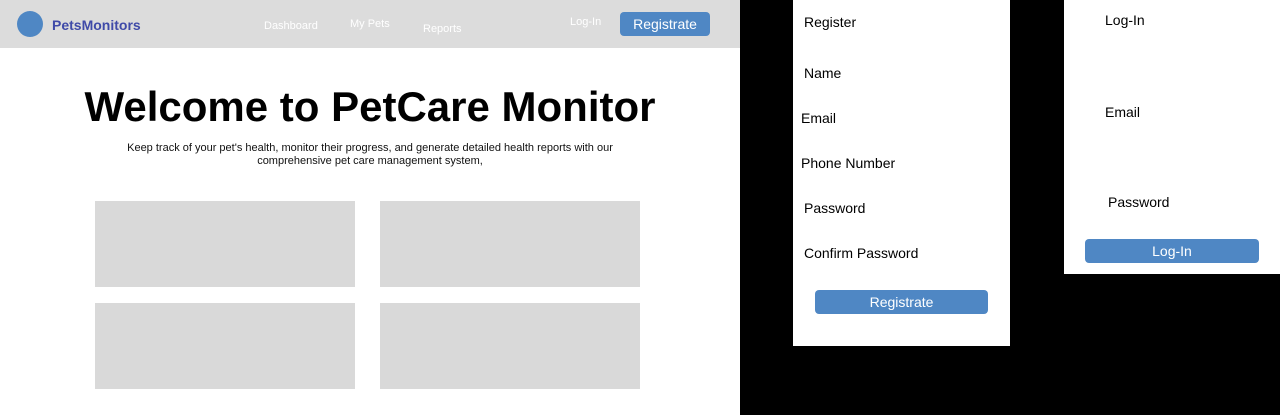  What do you see at coordinates (1172, 137) in the screenshot?
I see `login-panel: Log-In Email Password Log-In` at bounding box center [1172, 137].